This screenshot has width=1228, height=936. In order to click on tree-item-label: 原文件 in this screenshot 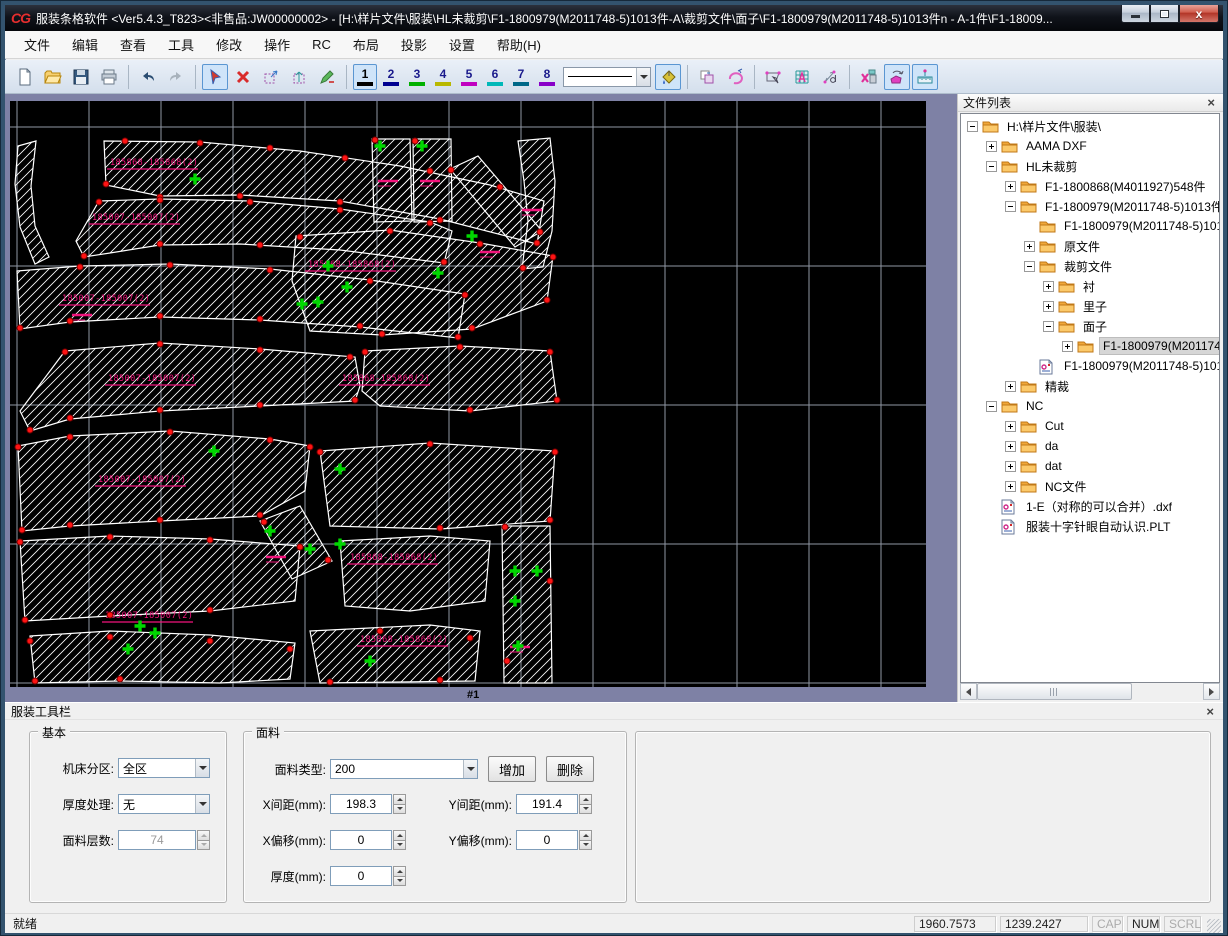, I will do `click(1082, 246)`.